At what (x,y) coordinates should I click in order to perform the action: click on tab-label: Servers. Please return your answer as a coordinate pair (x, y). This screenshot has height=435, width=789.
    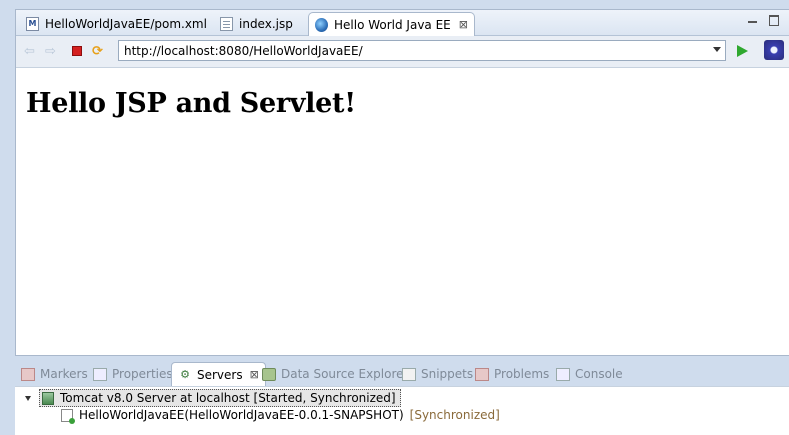
    Looking at the image, I should click on (220, 374).